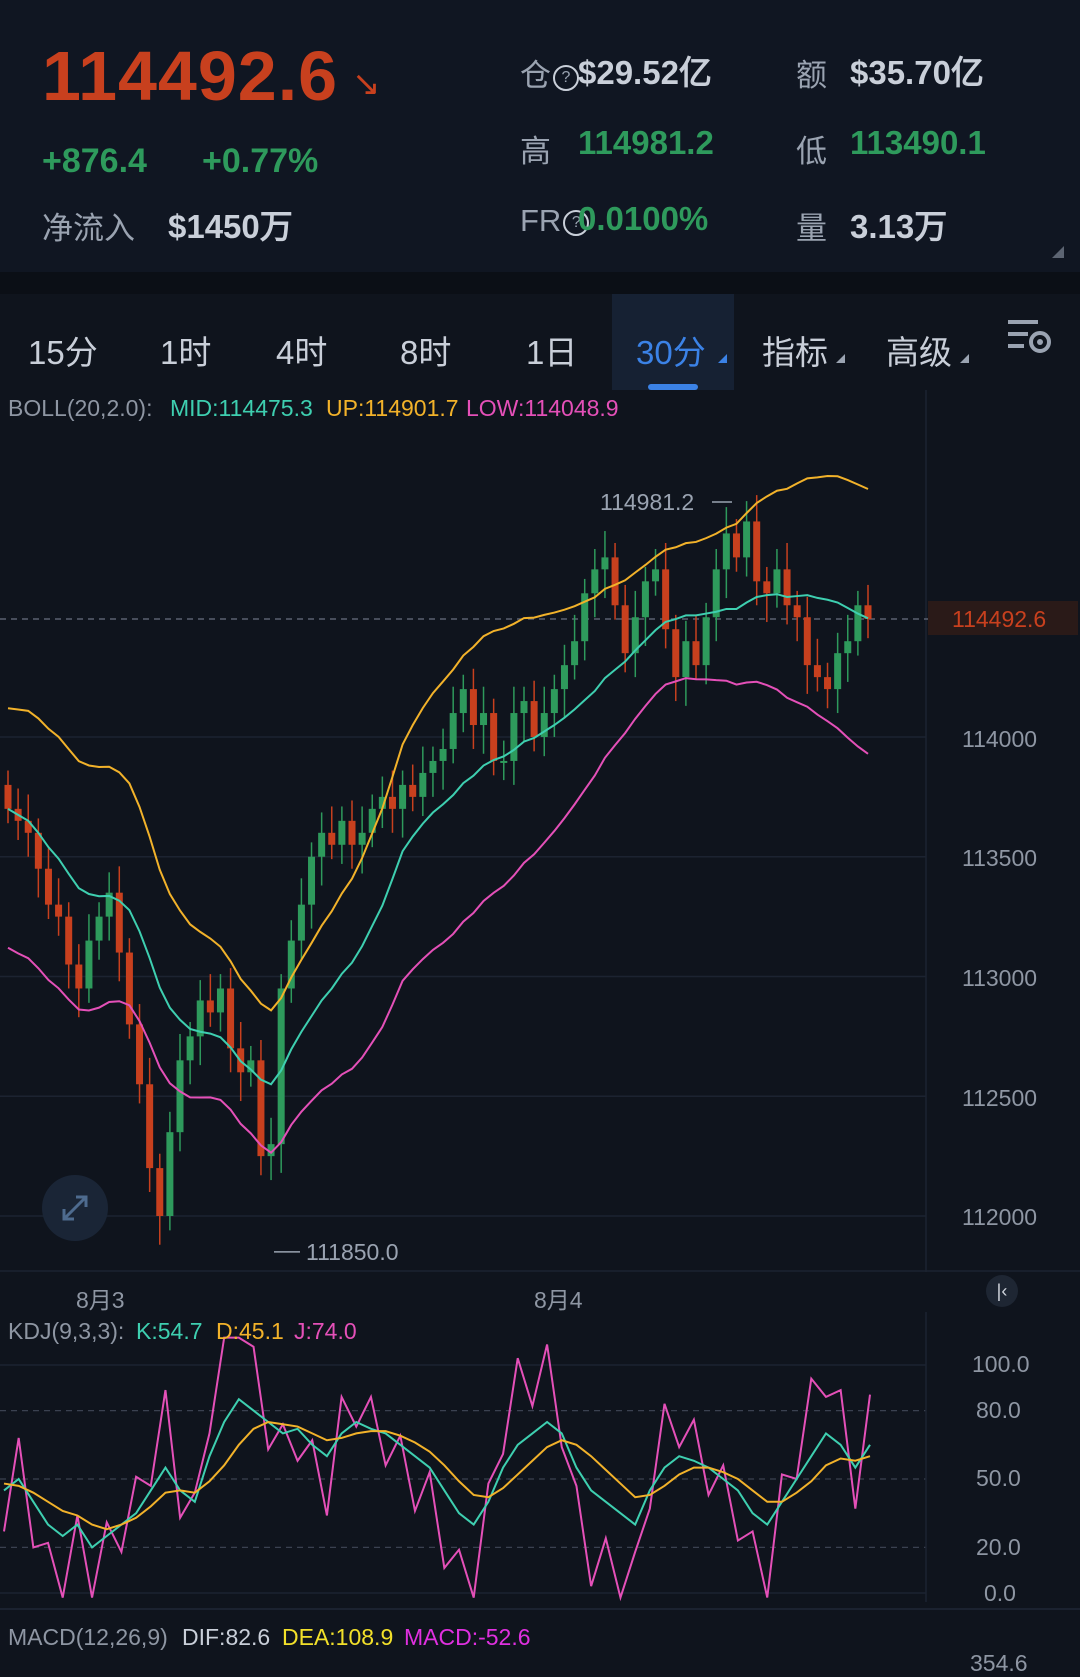  I want to click on open-interest-label: 仓?, so click(549, 72).